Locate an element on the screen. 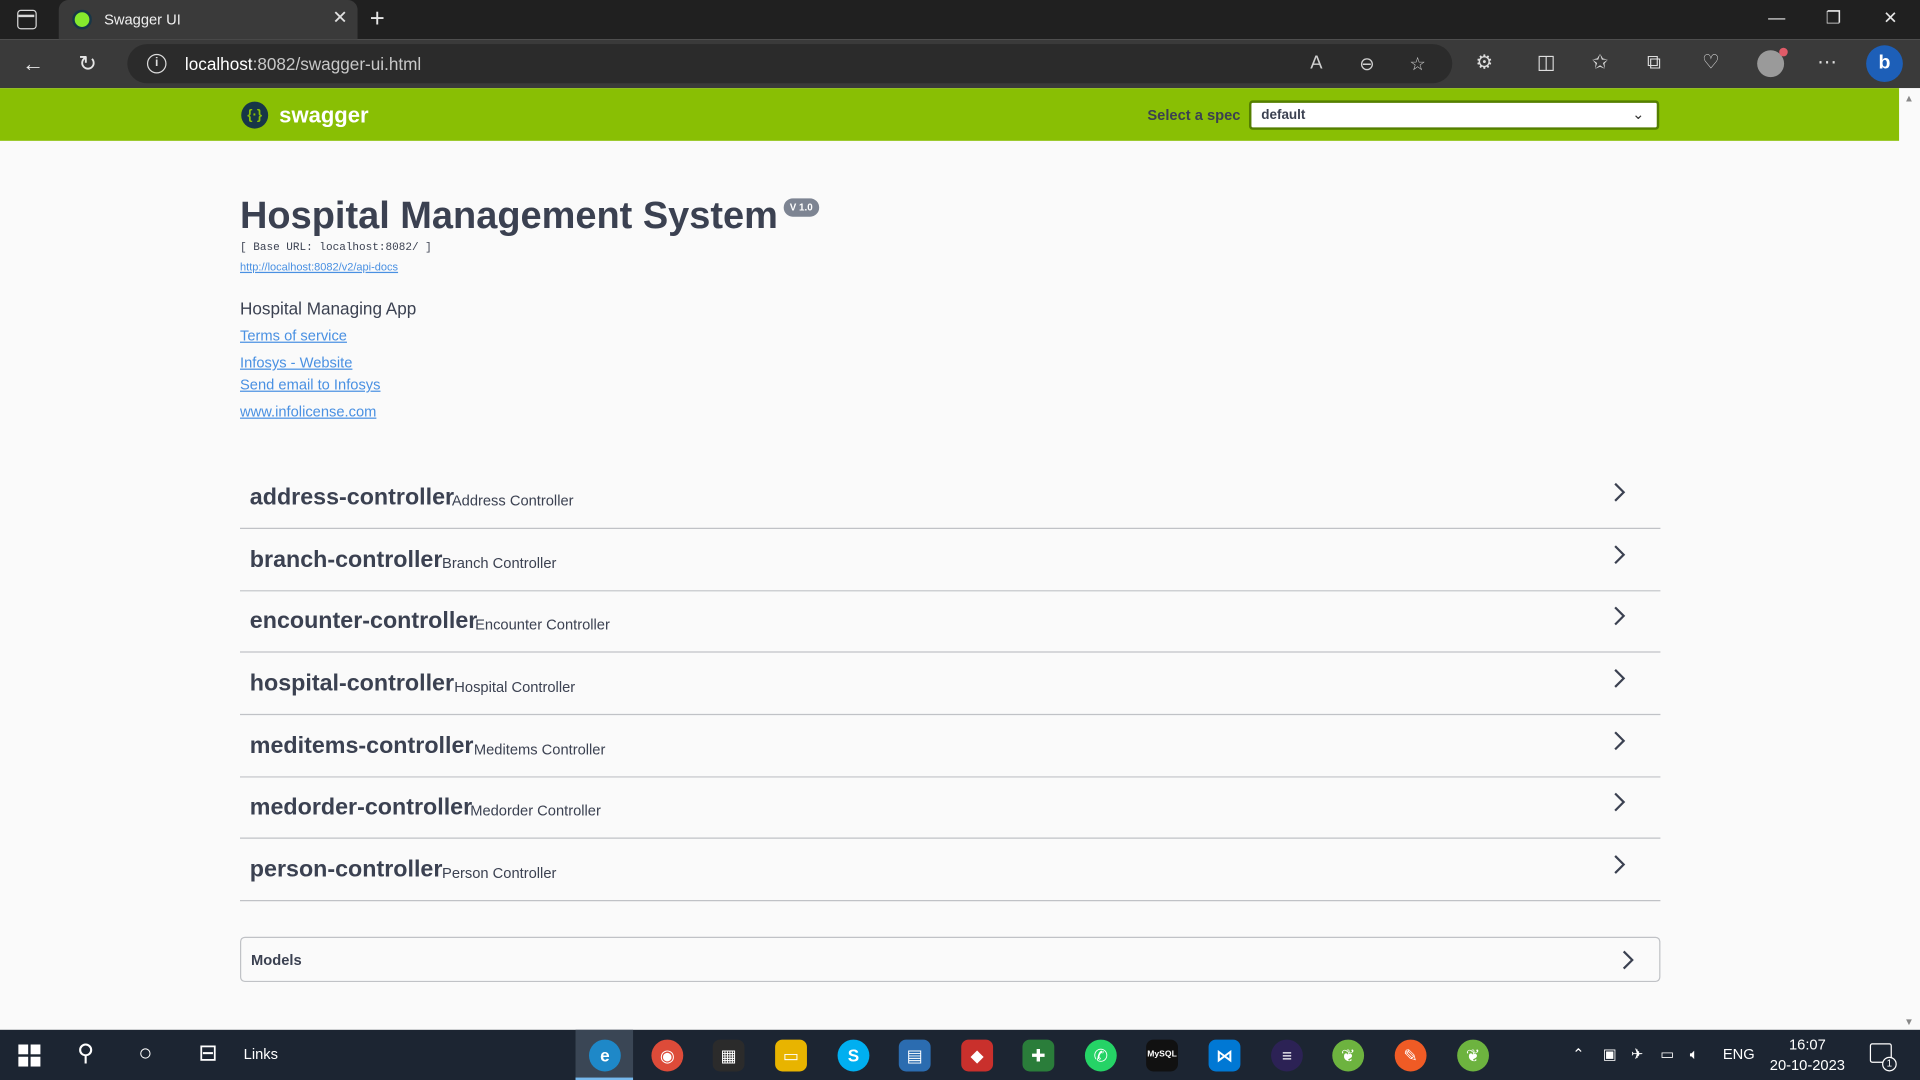 This screenshot has width=1920, height=1080. spec-select-value: default is located at coordinates (1283, 115).